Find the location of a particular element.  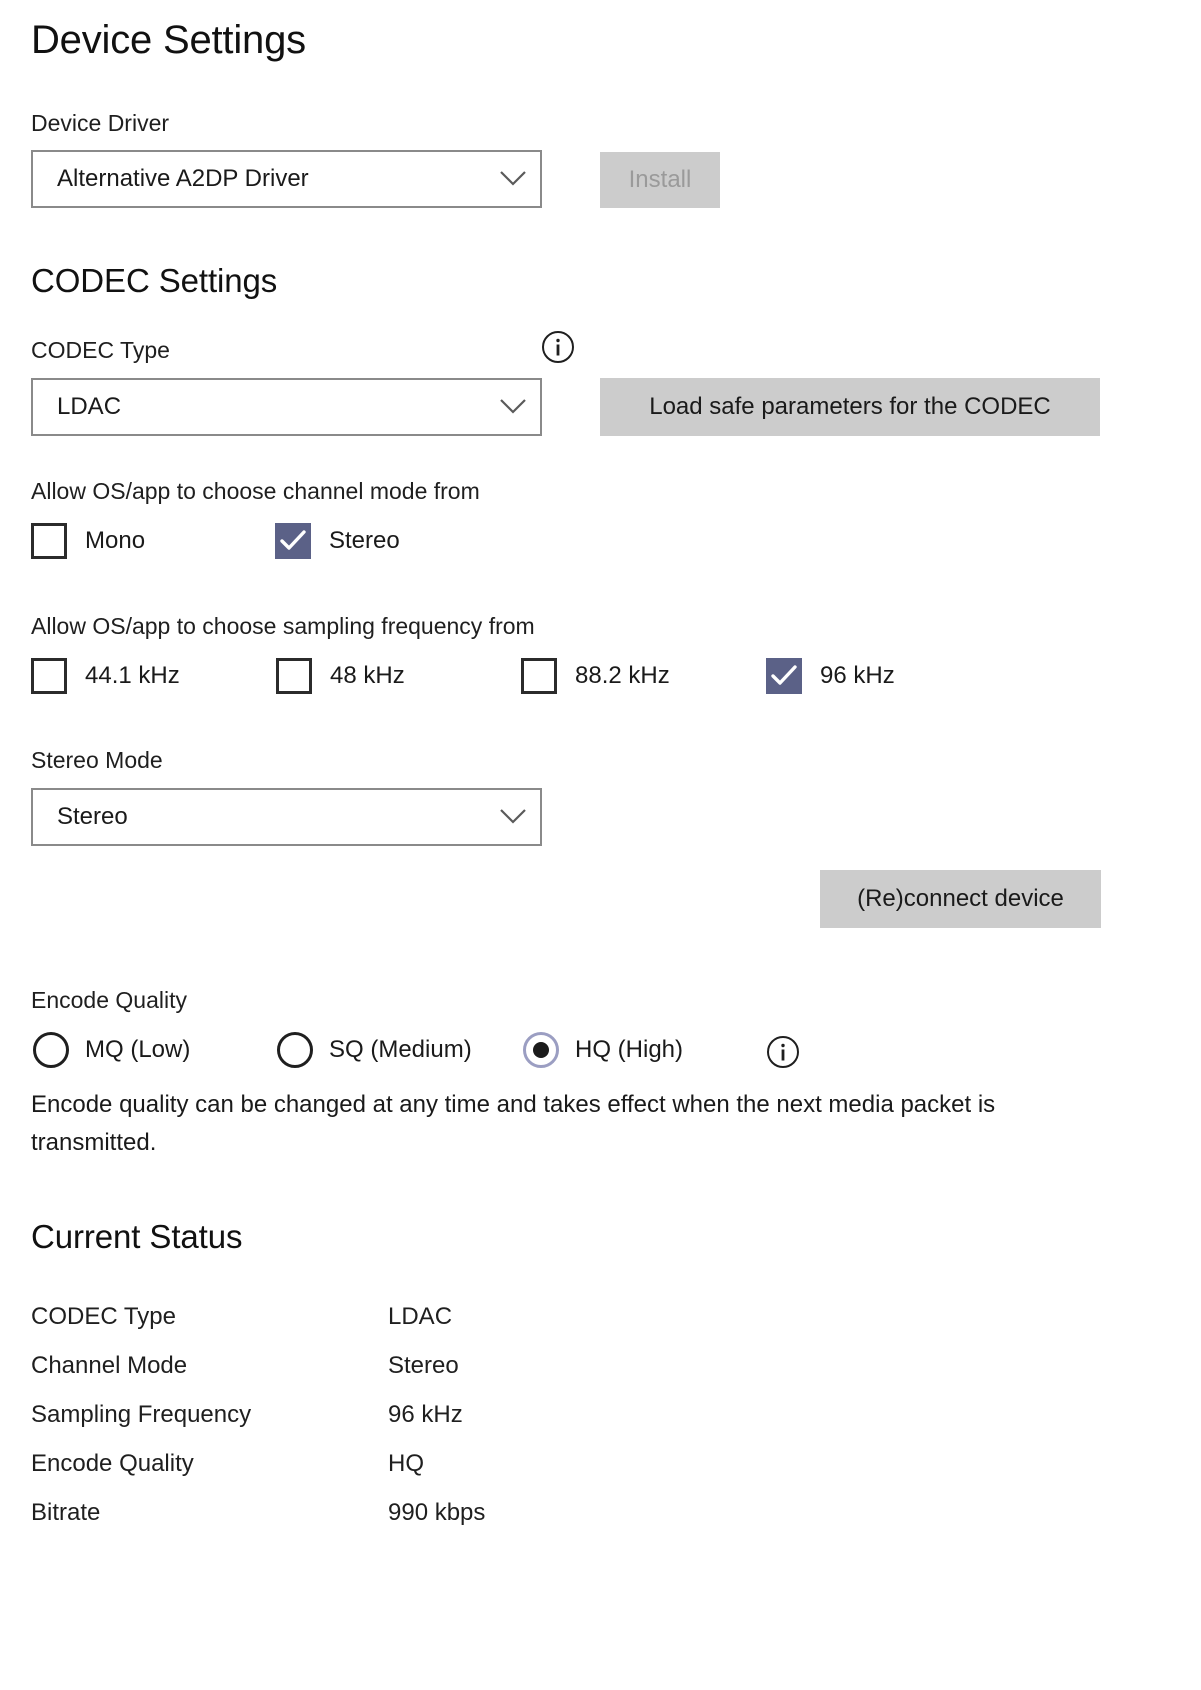

status-row: Sampling Frequency 96 kHz is located at coordinates (481, 1417).